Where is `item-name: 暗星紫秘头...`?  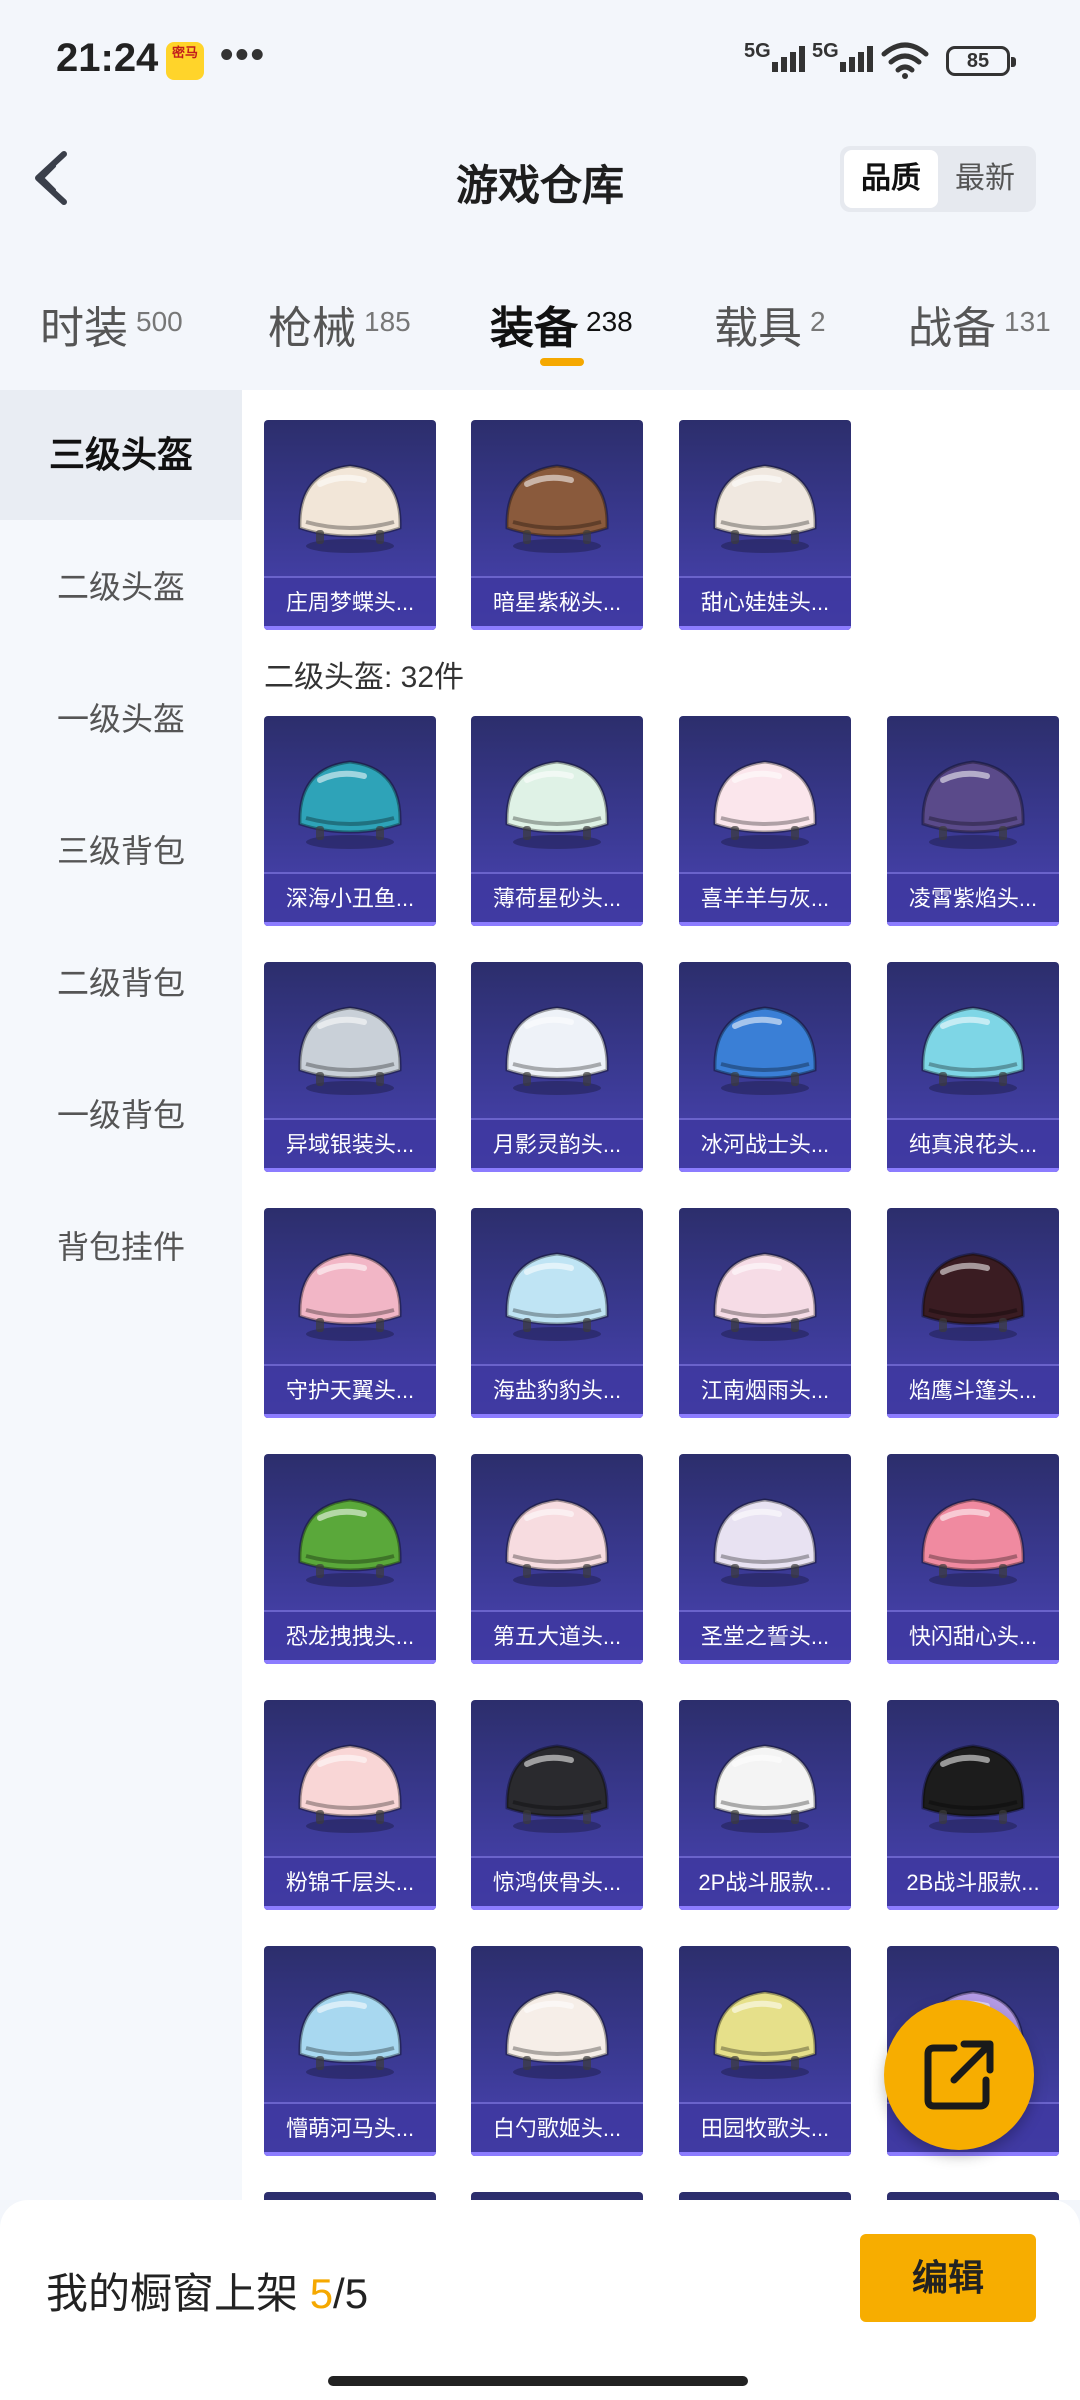
item-name: 暗星紫秘头... is located at coordinates (557, 603).